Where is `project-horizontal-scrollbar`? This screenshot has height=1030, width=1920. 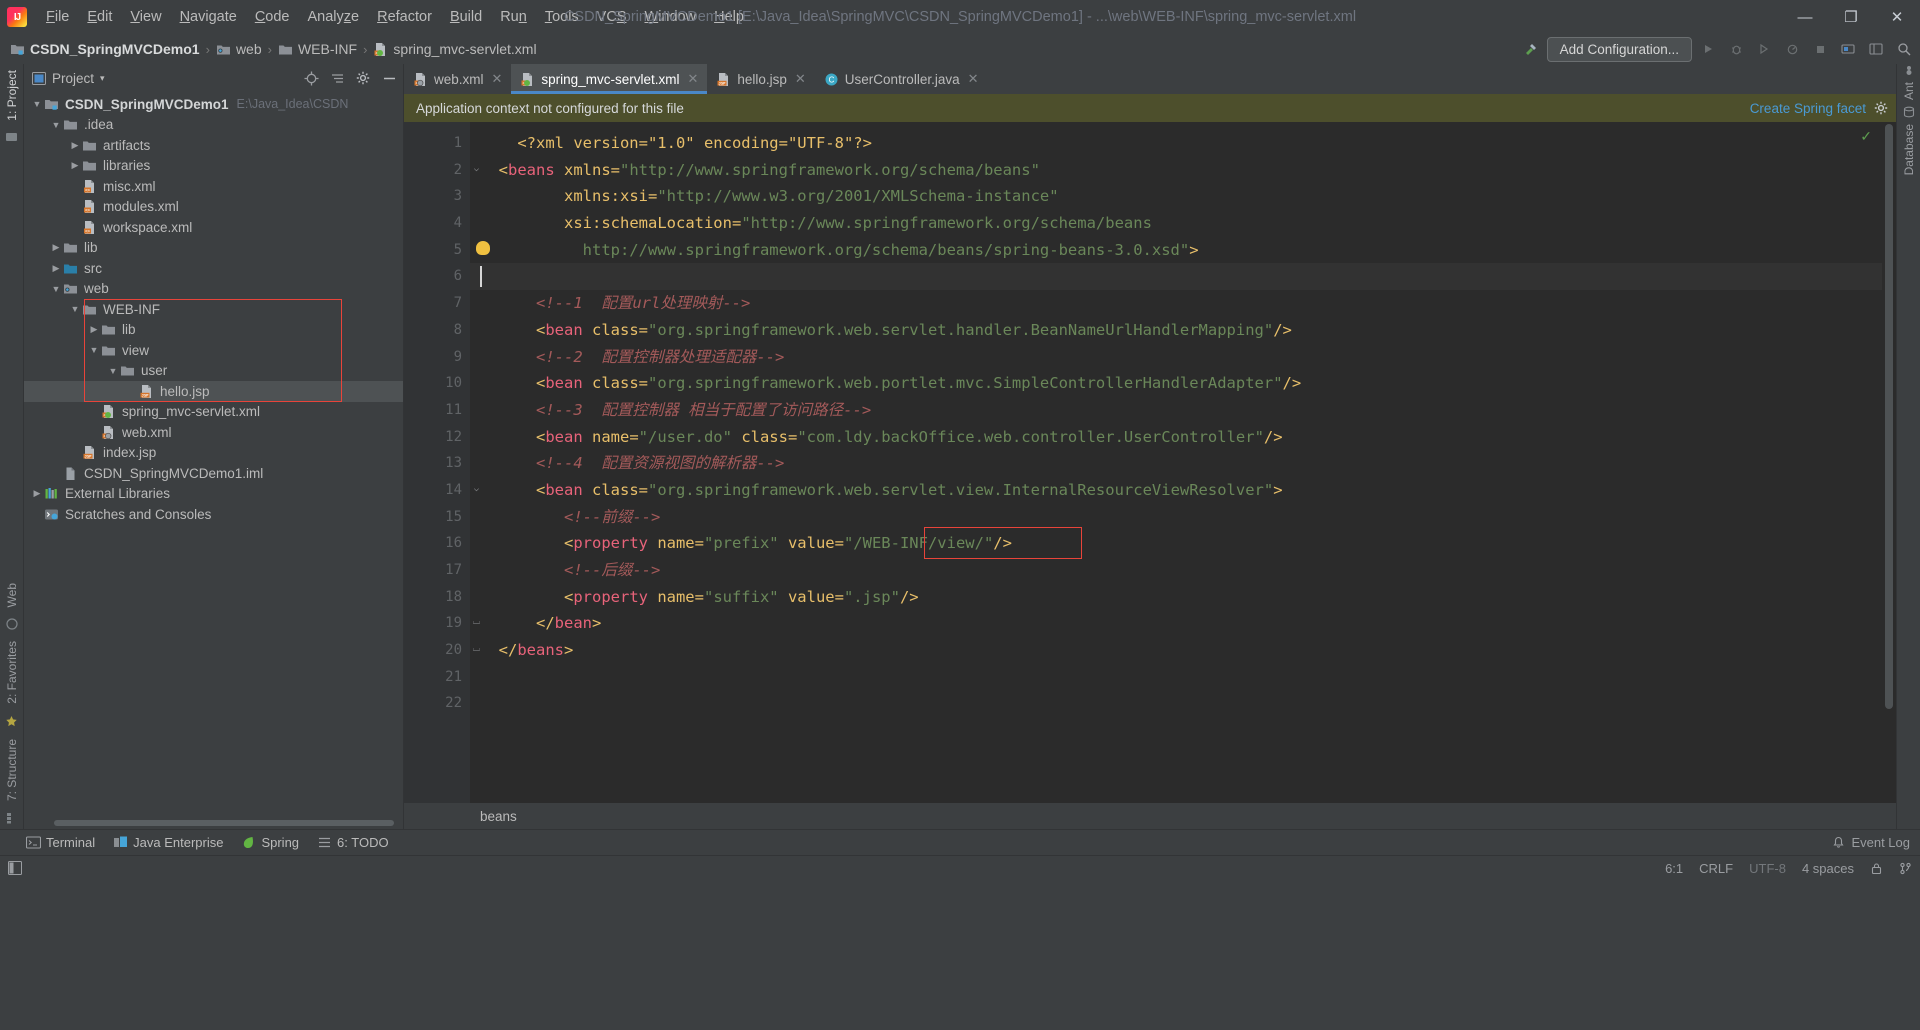 project-horizontal-scrollbar is located at coordinates (213, 823).